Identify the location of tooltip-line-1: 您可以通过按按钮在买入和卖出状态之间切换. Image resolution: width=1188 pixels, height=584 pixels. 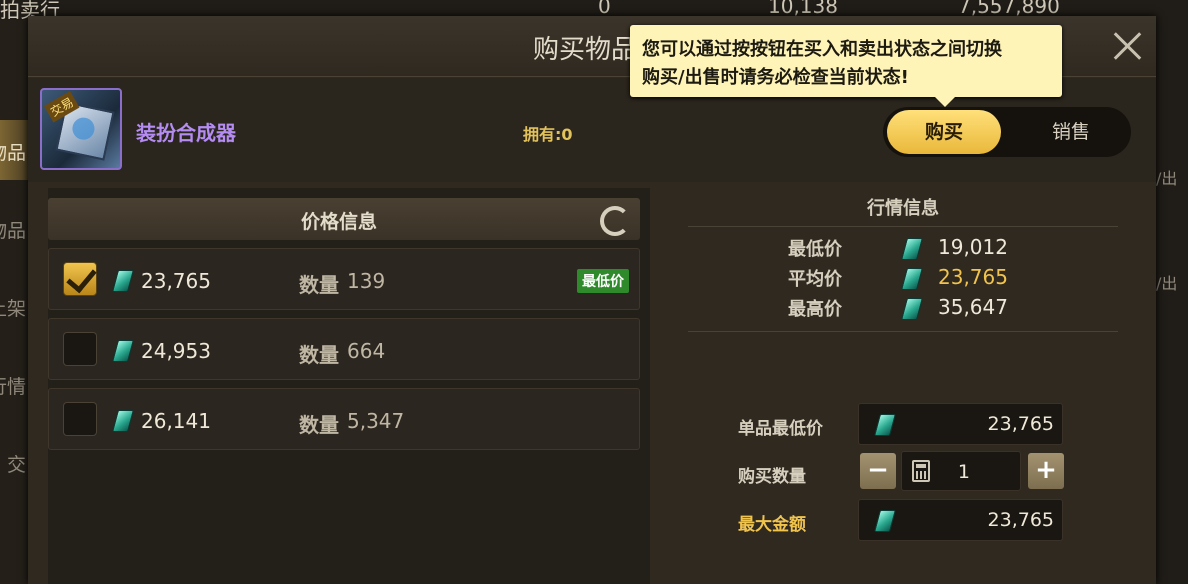
(822, 49).